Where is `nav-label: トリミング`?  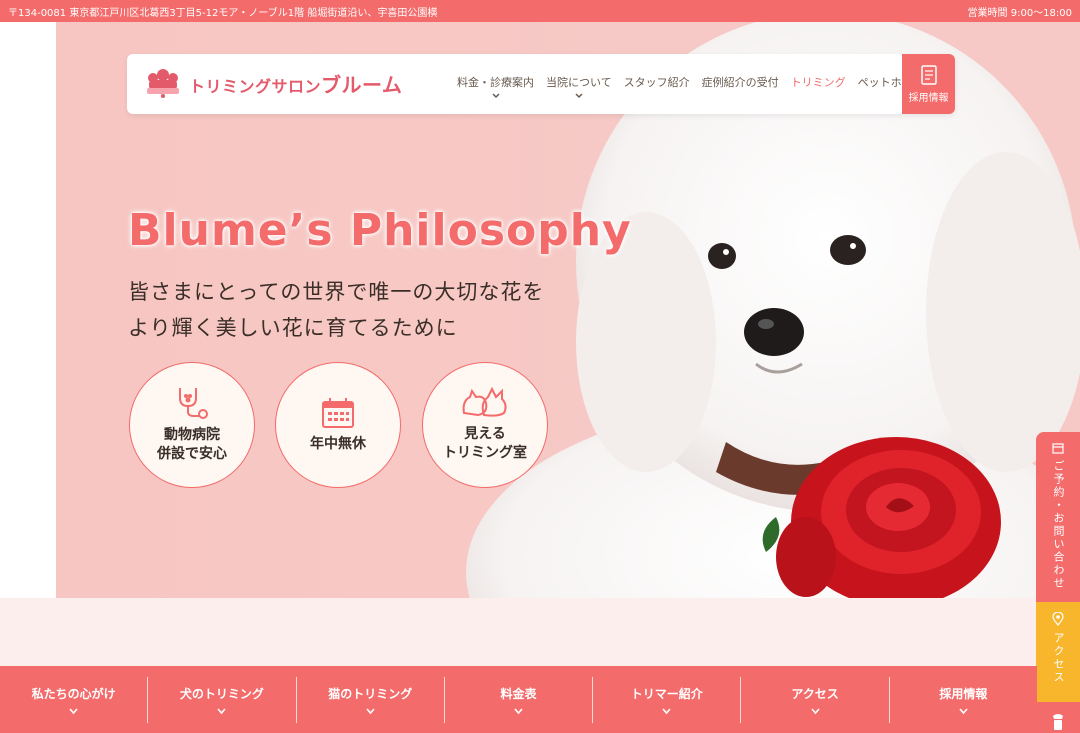
nav-label: トリミング is located at coordinates (818, 82).